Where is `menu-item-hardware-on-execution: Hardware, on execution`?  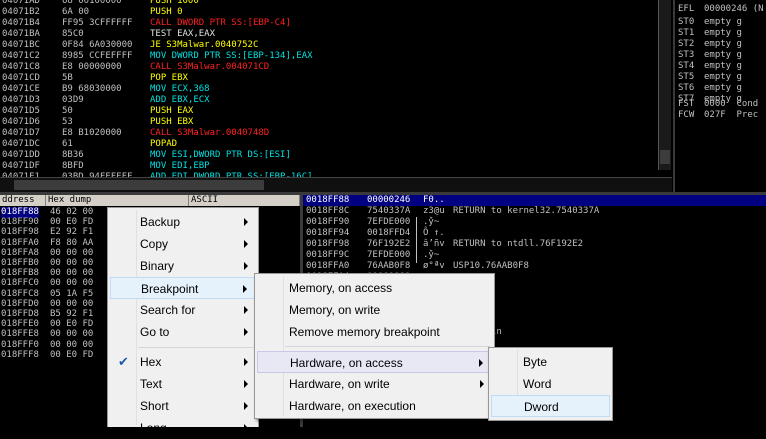
menu-item-hardware-on-execution: Hardware, on execution is located at coordinates (374, 406).